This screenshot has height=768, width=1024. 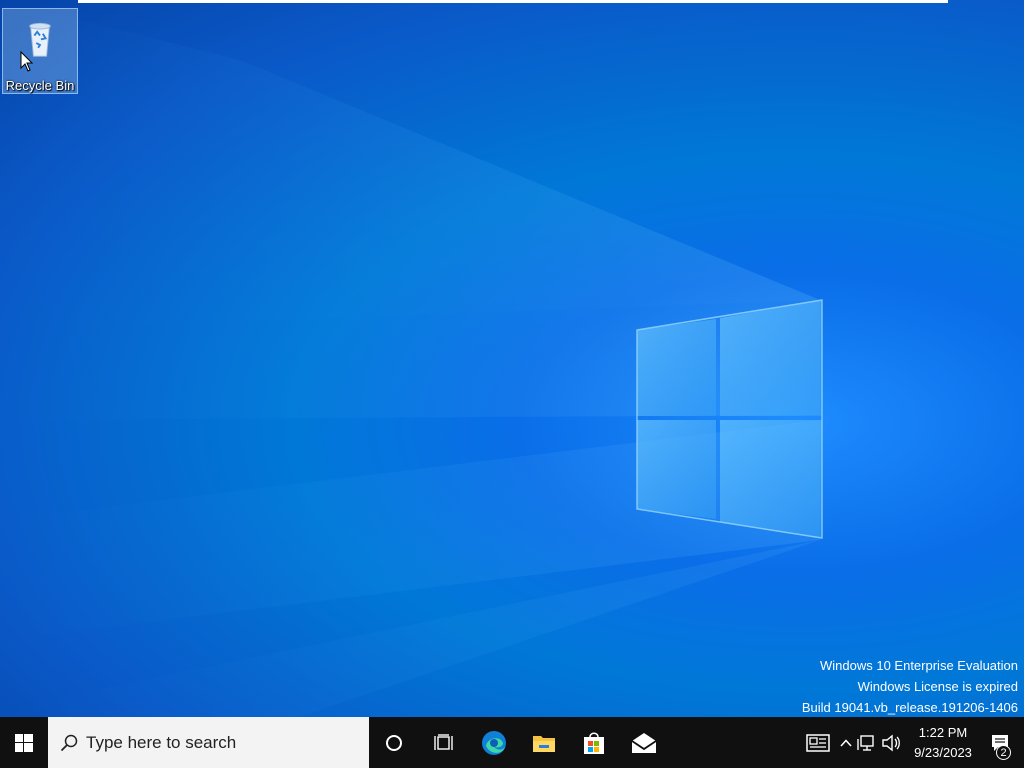 I want to click on edge-button, so click(x=494, y=742).